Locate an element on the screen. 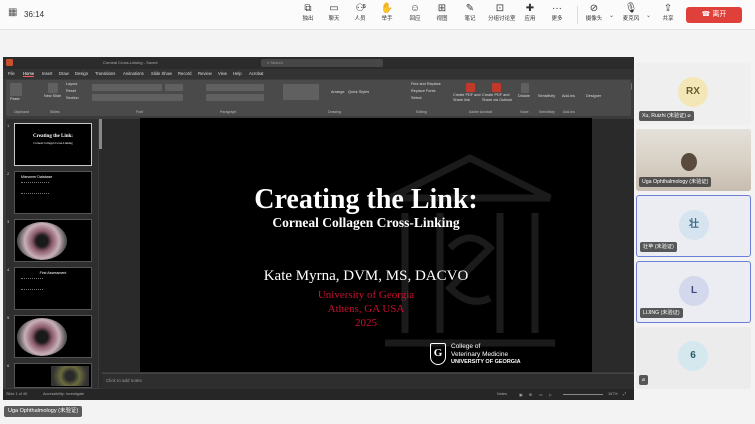 The height and width of the screenshot is (424, 755). mic-muted-icon: ⌀ is located at coordinates (688, 116).